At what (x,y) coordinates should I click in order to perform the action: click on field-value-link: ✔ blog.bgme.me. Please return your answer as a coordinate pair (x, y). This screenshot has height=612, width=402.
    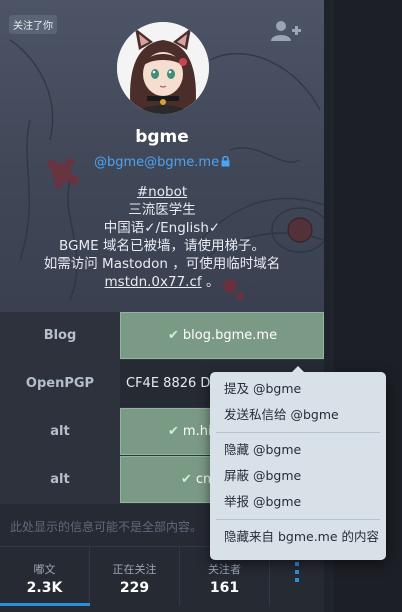
    Looking at the image, I should click on (222, 335).